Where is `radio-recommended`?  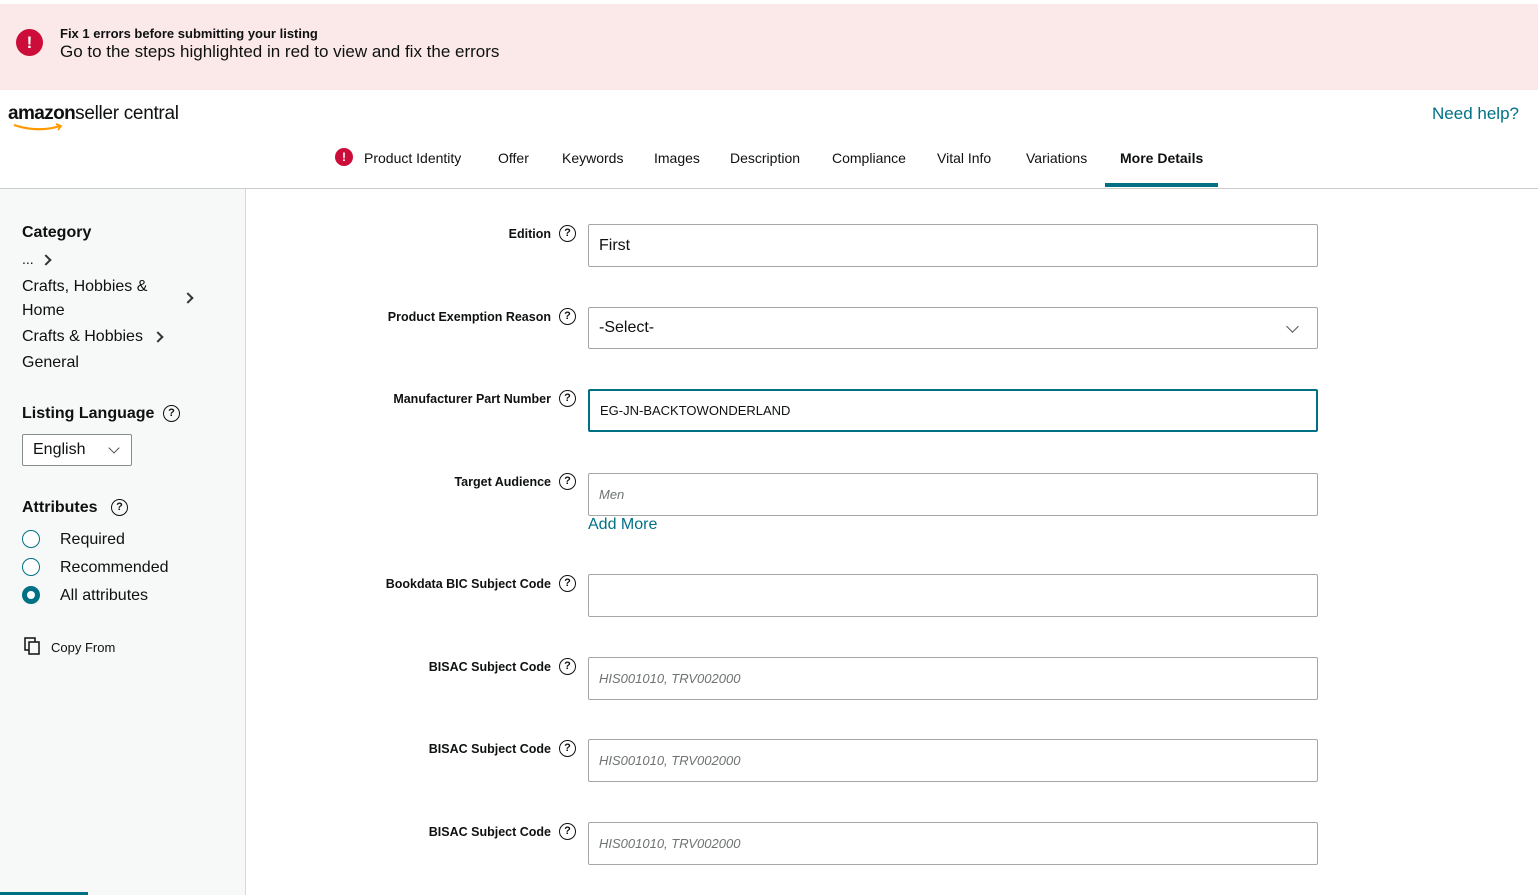 radio-recommended is located at coordinates (31, 567).